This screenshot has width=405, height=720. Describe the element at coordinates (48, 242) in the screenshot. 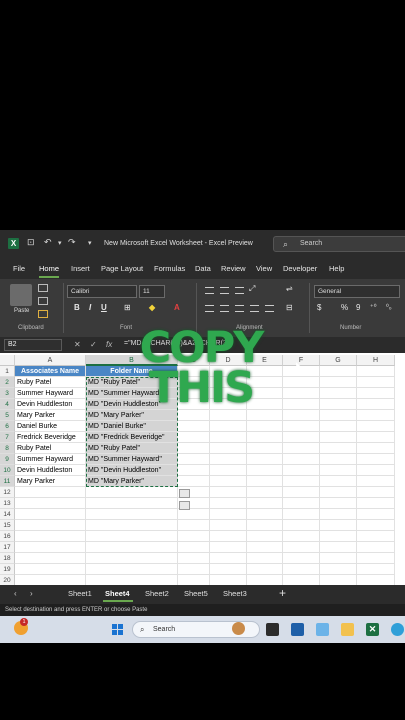

I see `undo-icon: ↶` at that location.